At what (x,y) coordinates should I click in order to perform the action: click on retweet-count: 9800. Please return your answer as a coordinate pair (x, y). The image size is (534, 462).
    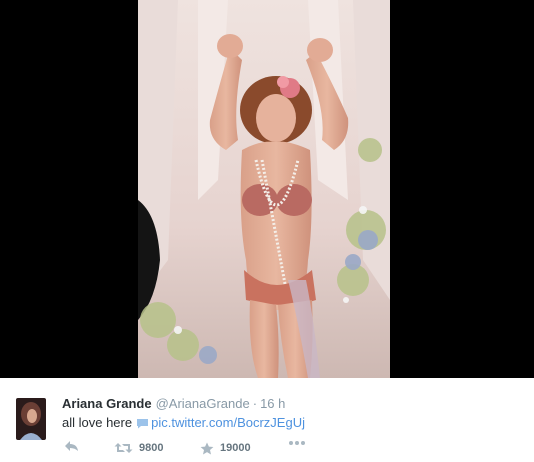
    Looking at the image, I should click on (151, 448).